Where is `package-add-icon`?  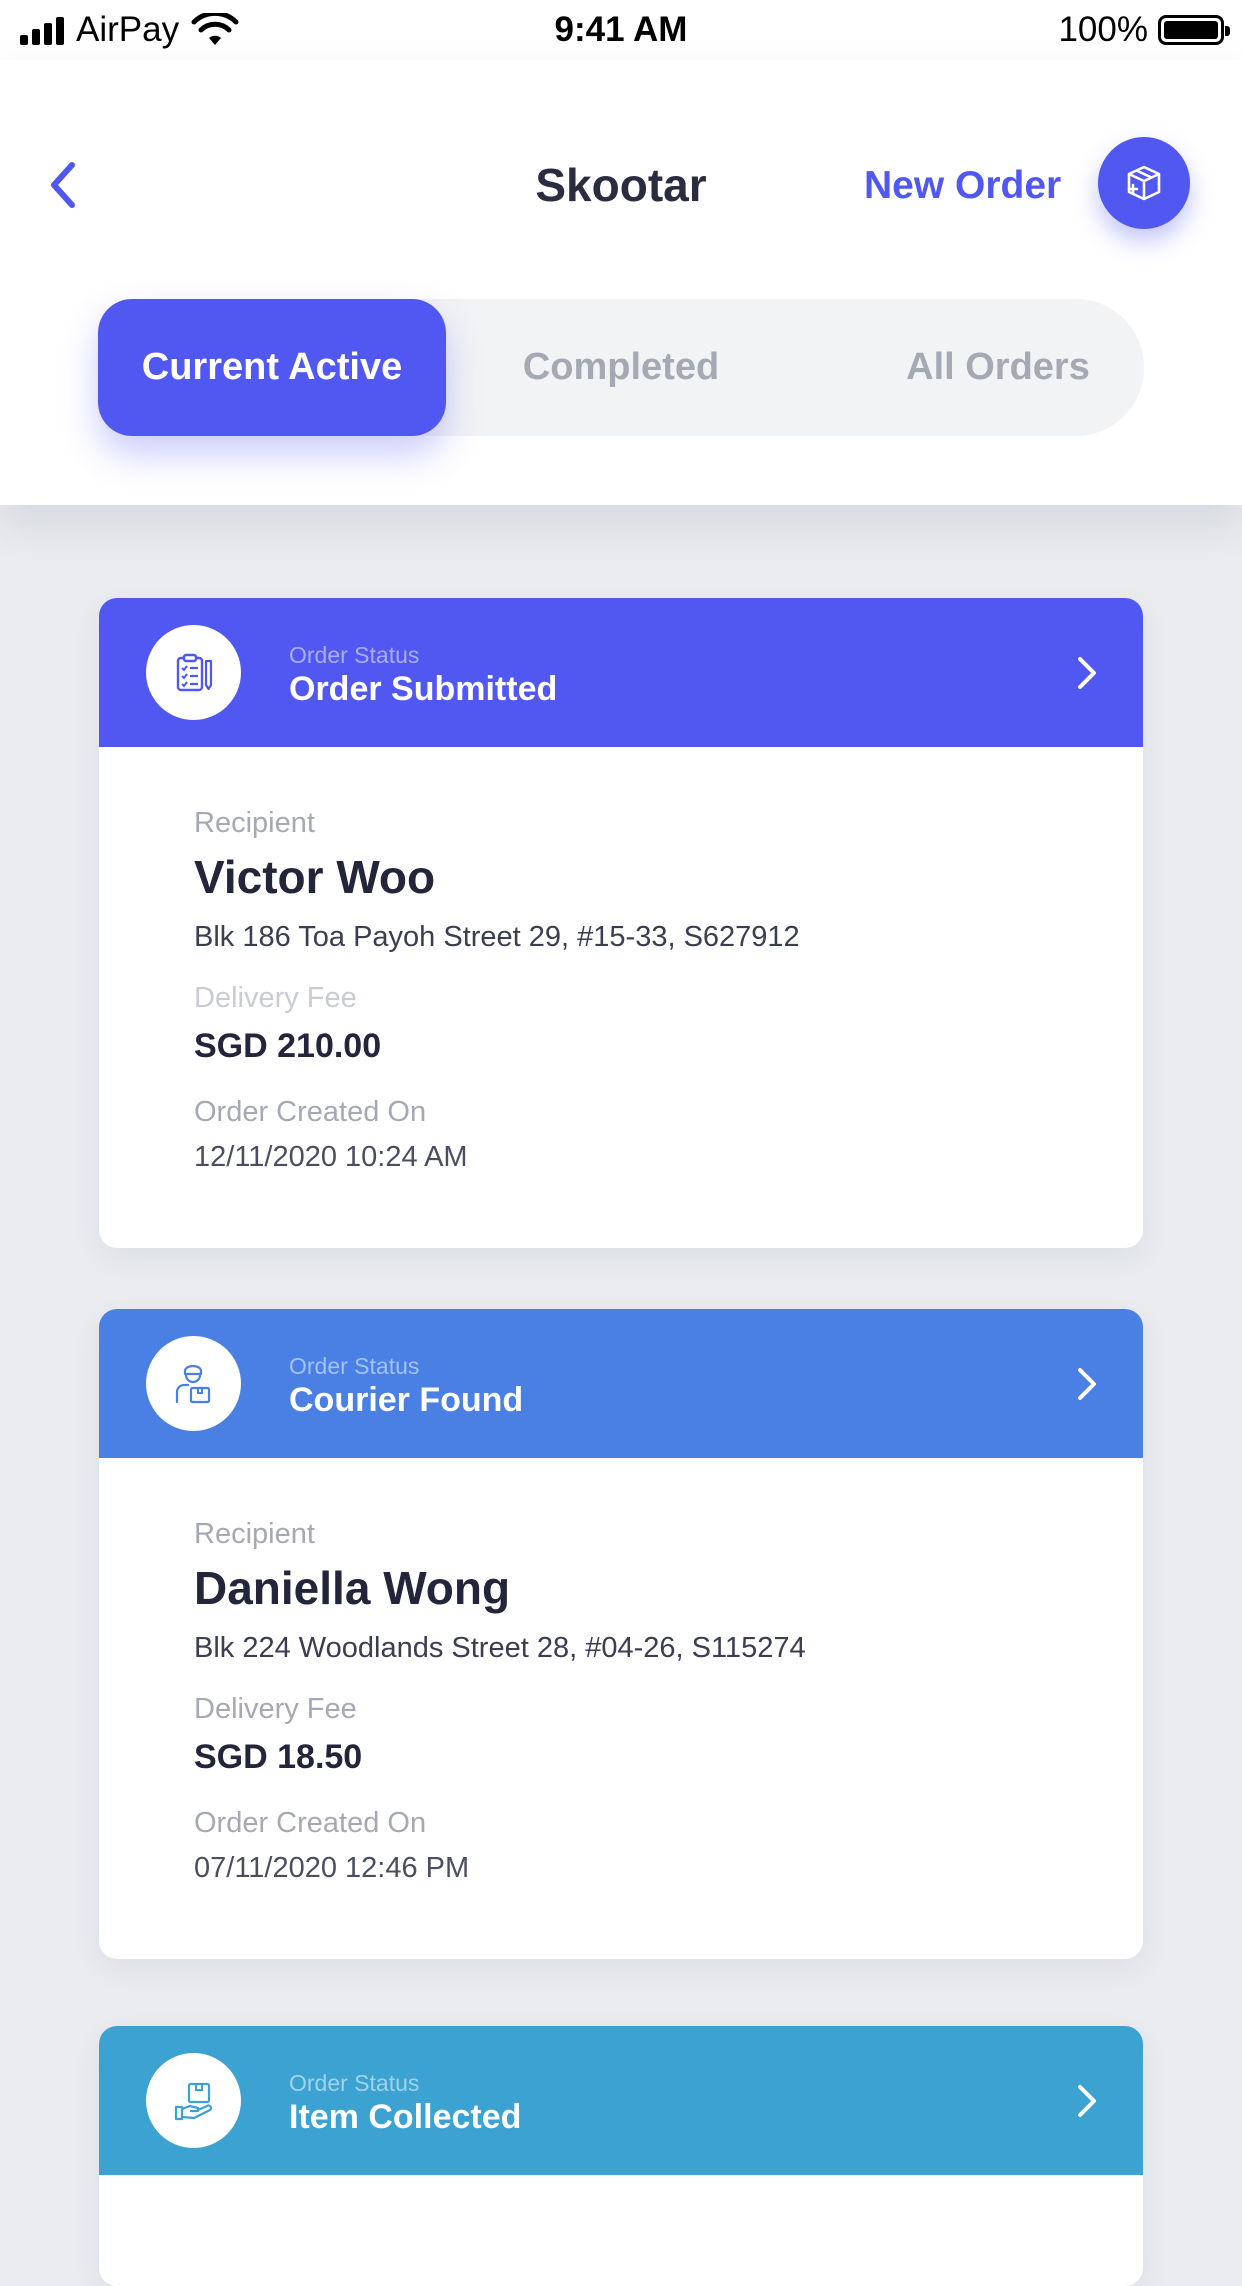
package-add-icon is located at coordinates (1144, 183).